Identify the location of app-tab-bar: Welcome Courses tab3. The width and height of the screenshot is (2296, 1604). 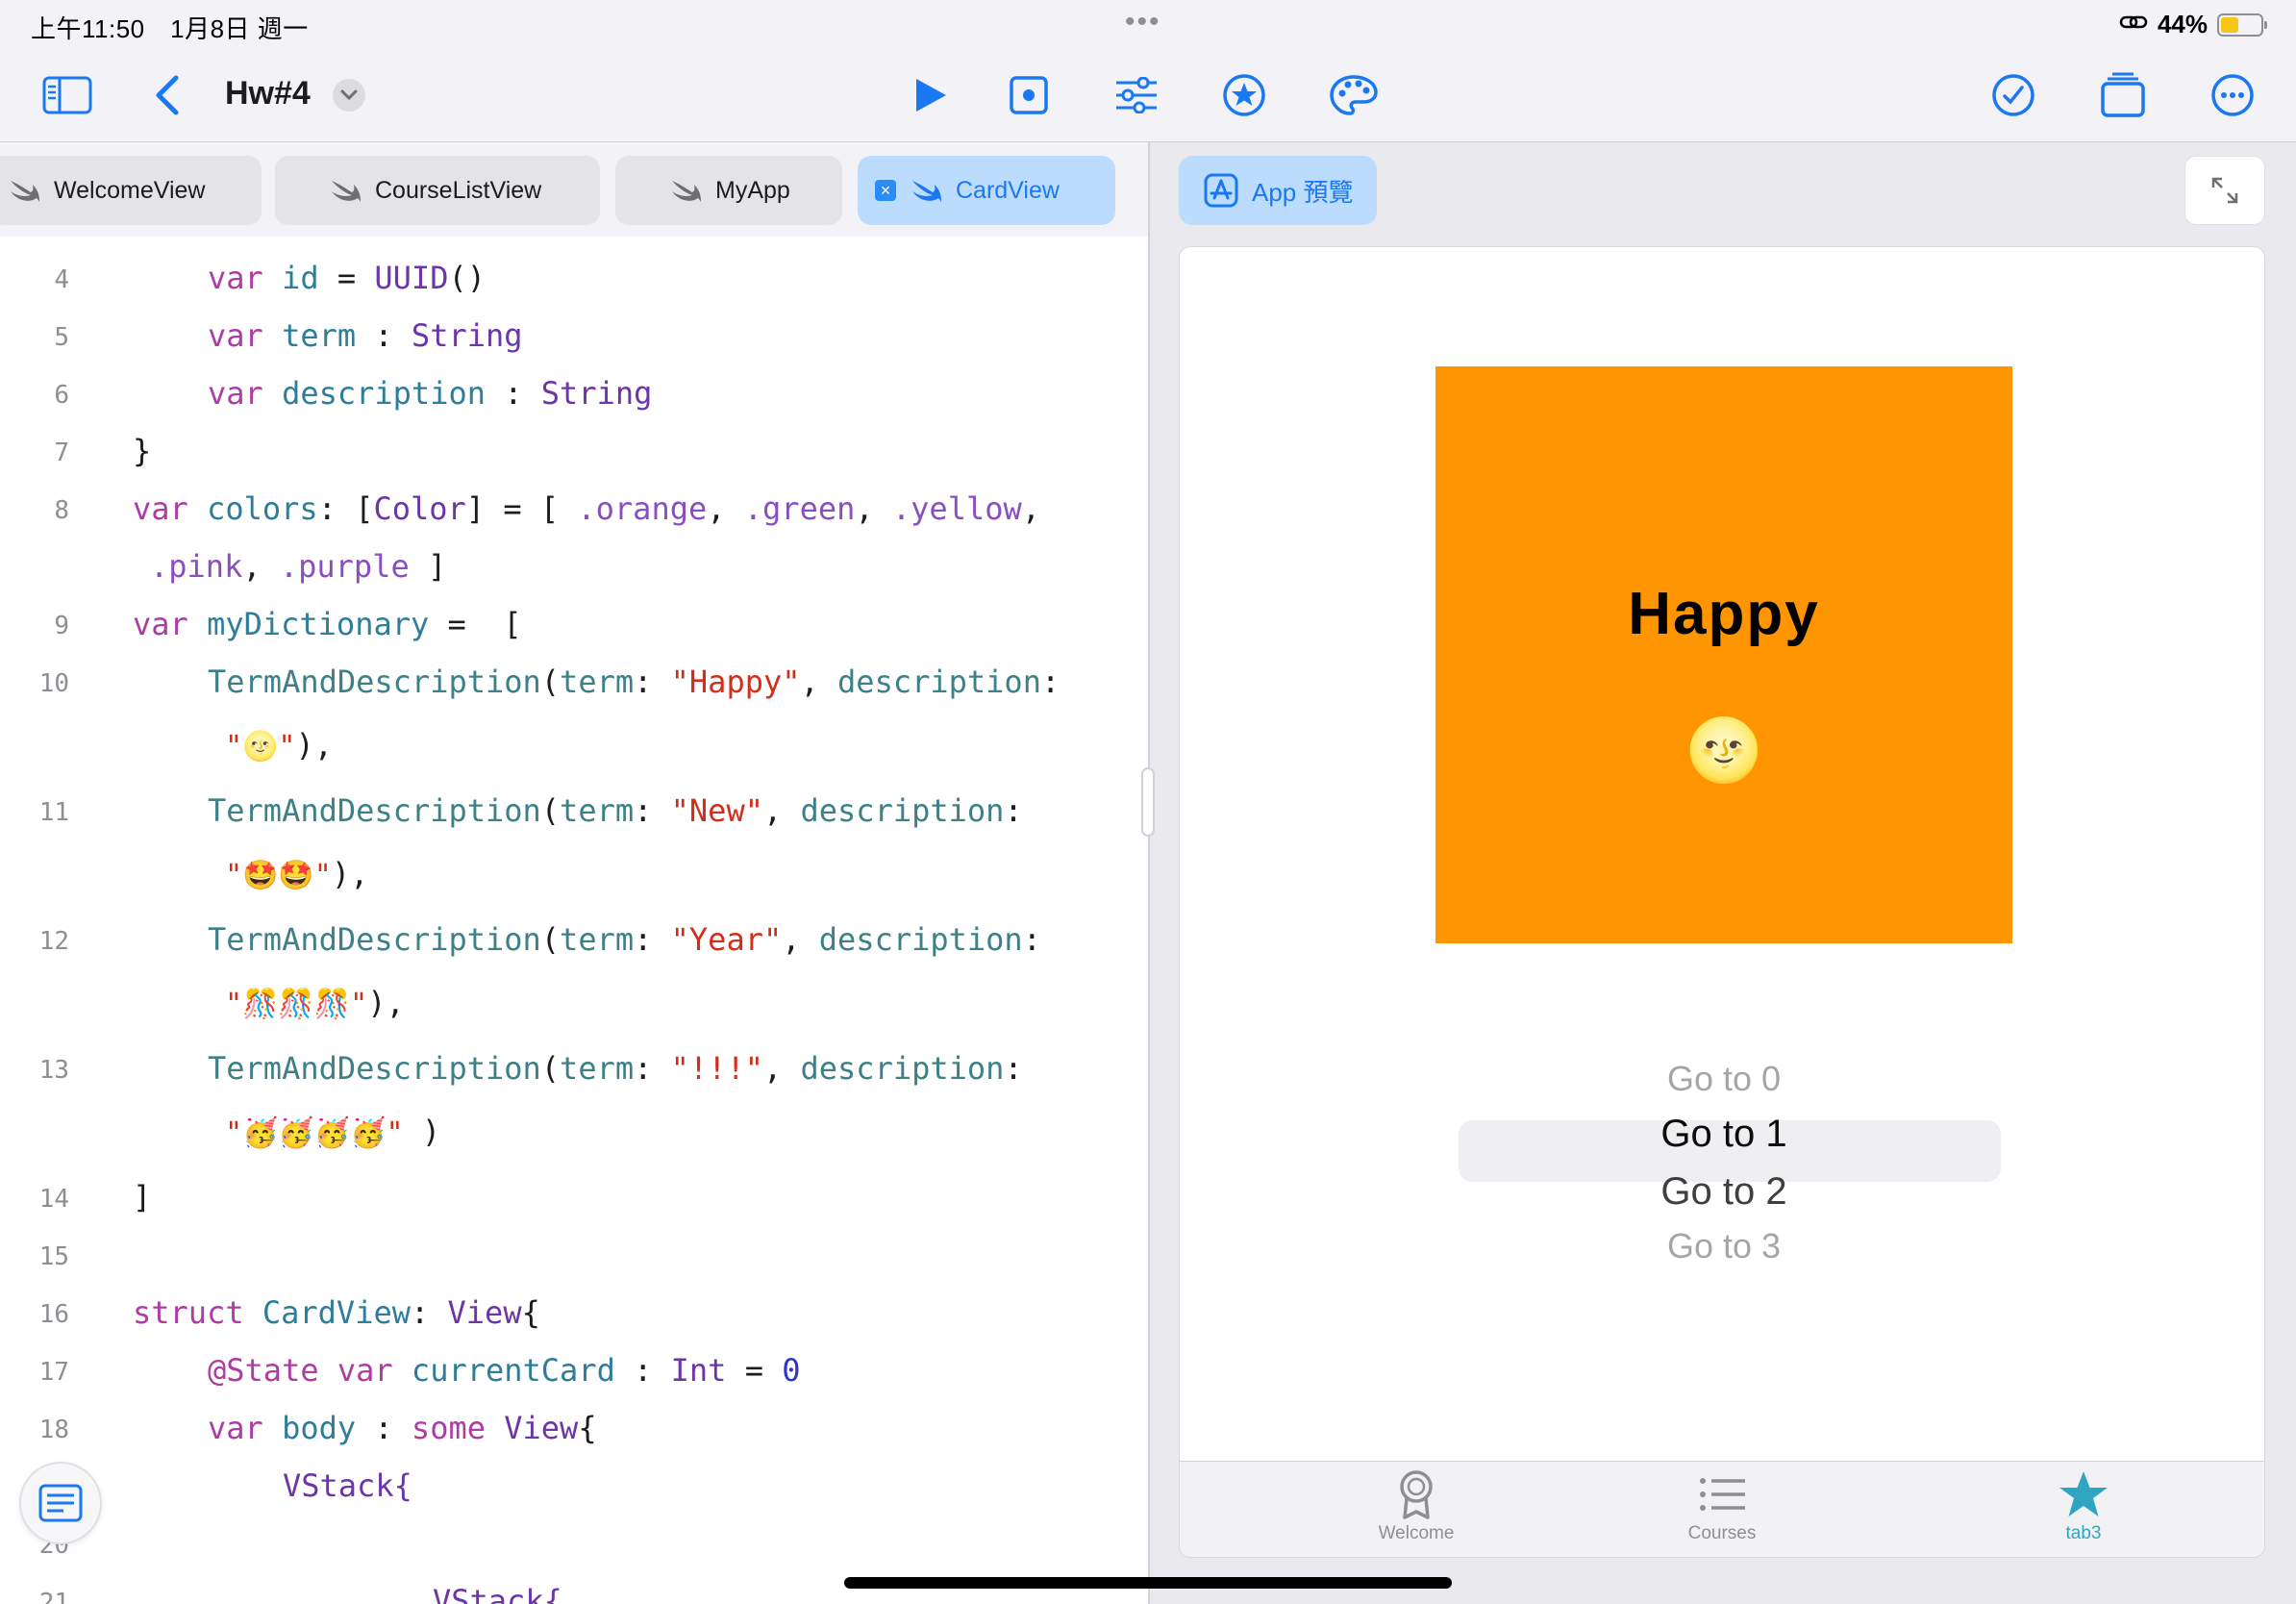
(1722, 1509).